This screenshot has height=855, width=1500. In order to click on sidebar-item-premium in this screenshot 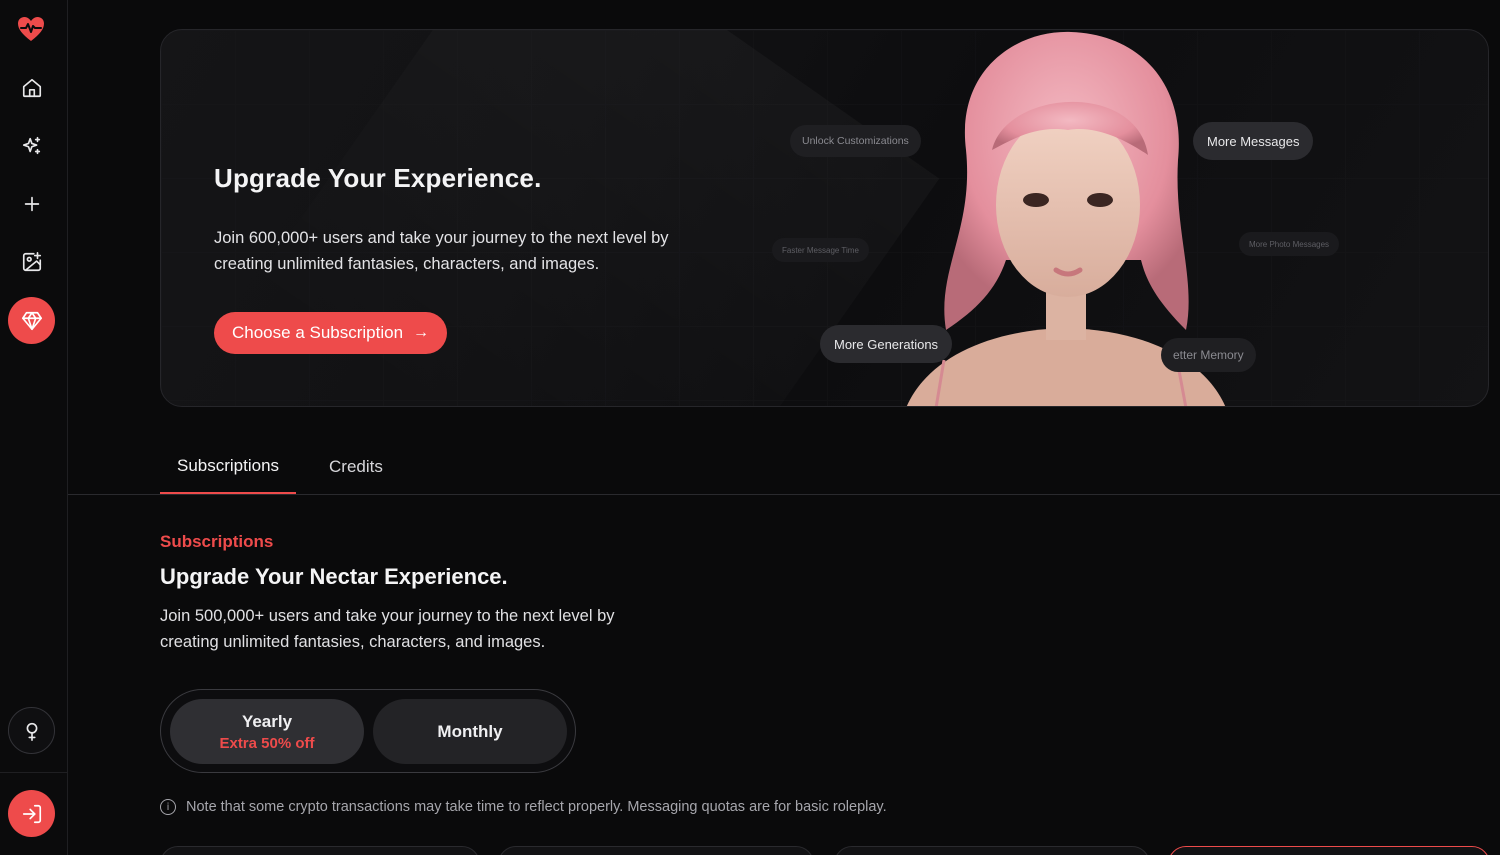, I will do `click(31, 320)`.